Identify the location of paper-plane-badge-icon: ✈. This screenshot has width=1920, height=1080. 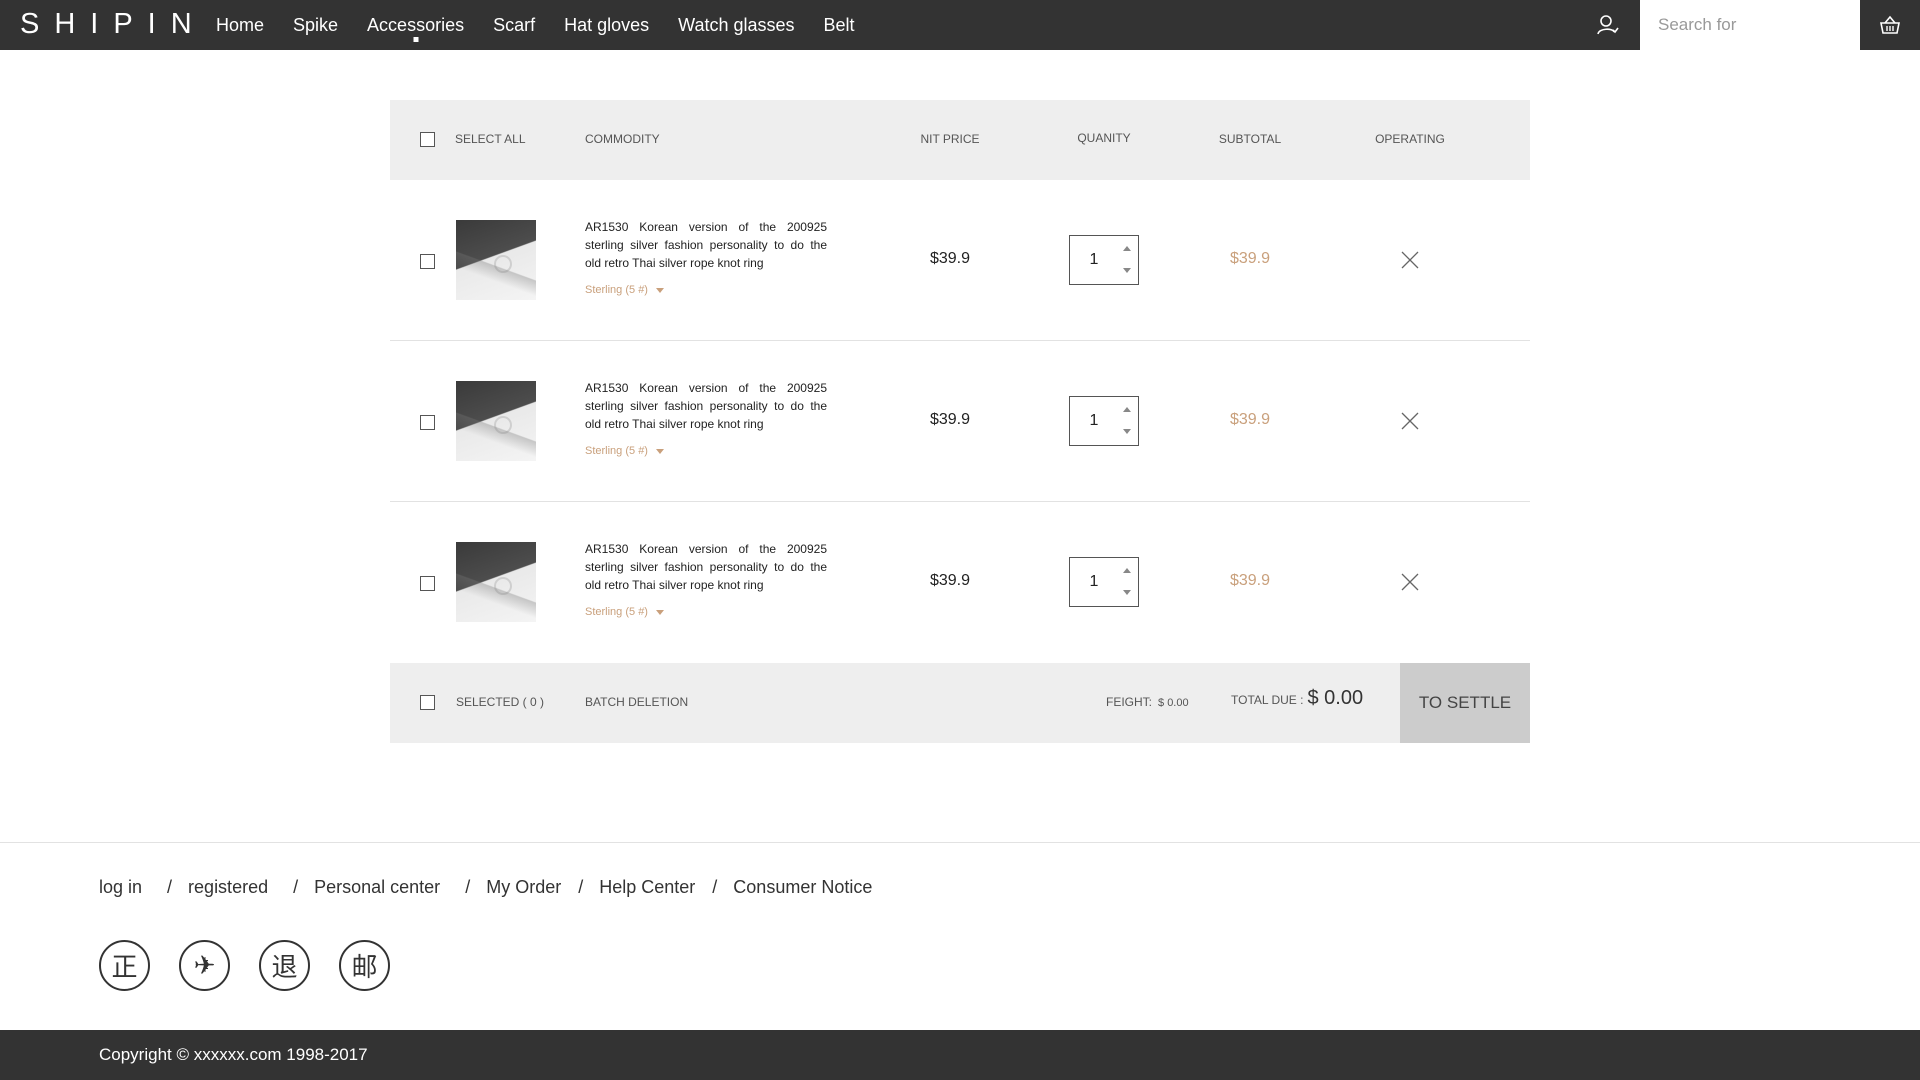
(204, 965).